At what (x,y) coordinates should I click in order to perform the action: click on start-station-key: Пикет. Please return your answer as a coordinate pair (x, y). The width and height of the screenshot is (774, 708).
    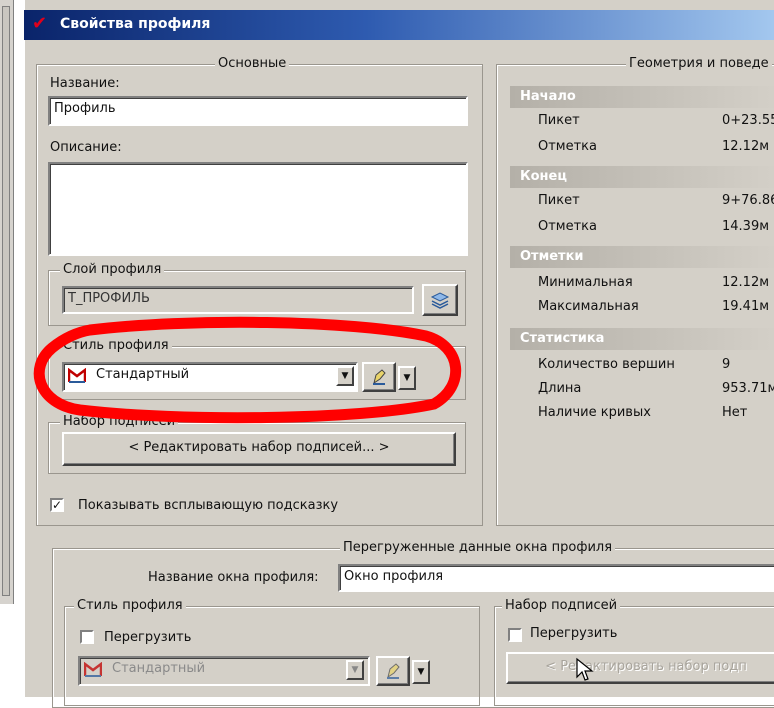
    Looking at the image, I should click on (559, 120).